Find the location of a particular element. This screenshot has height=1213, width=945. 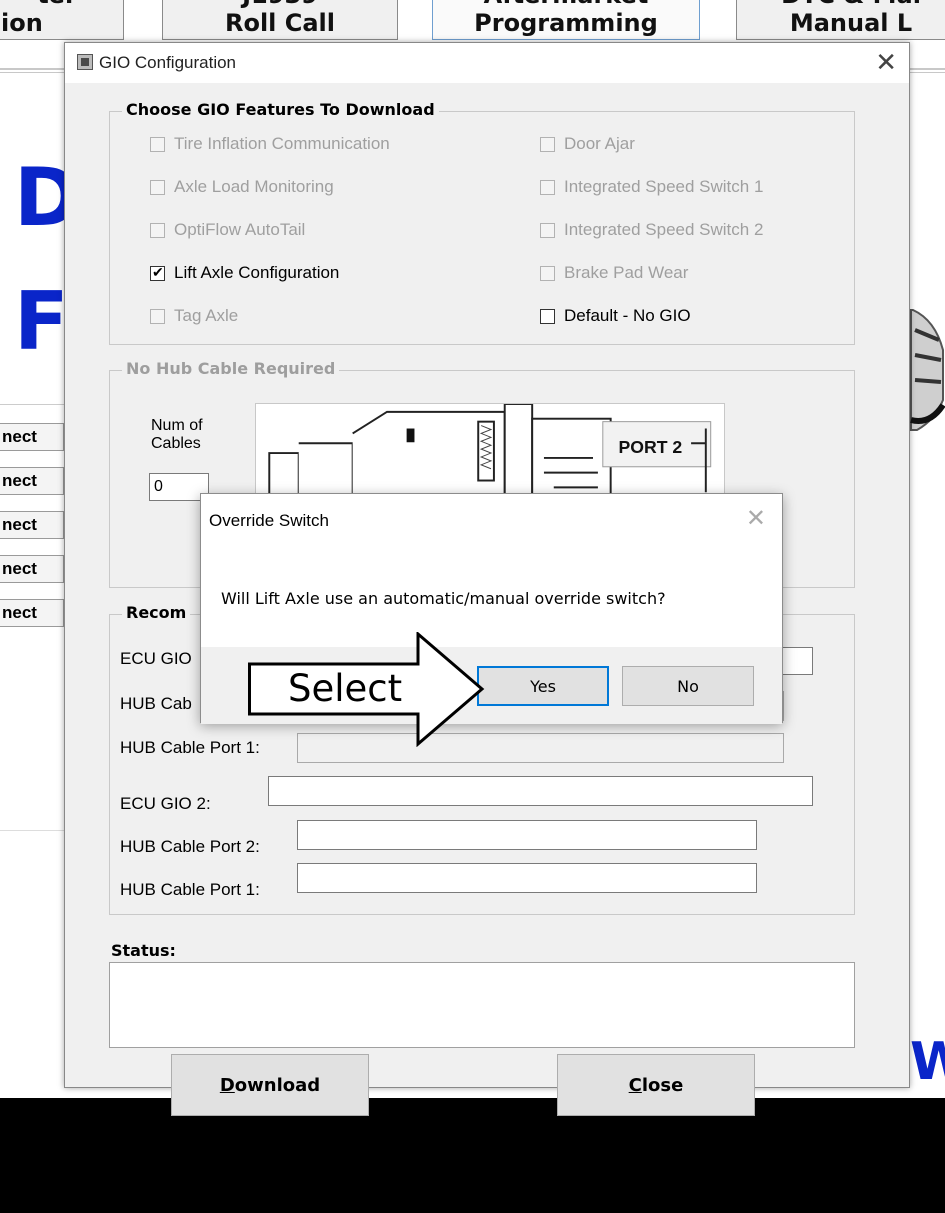

status-box is located at coordinates (482, 1005).